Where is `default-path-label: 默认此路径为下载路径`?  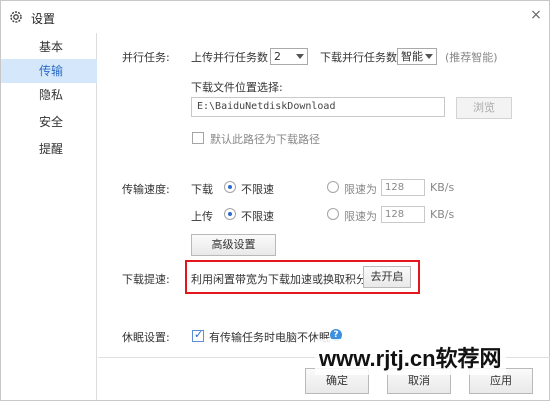
default-path-label: 默认此路径为下载路径 is located at coordinates (265, 139).